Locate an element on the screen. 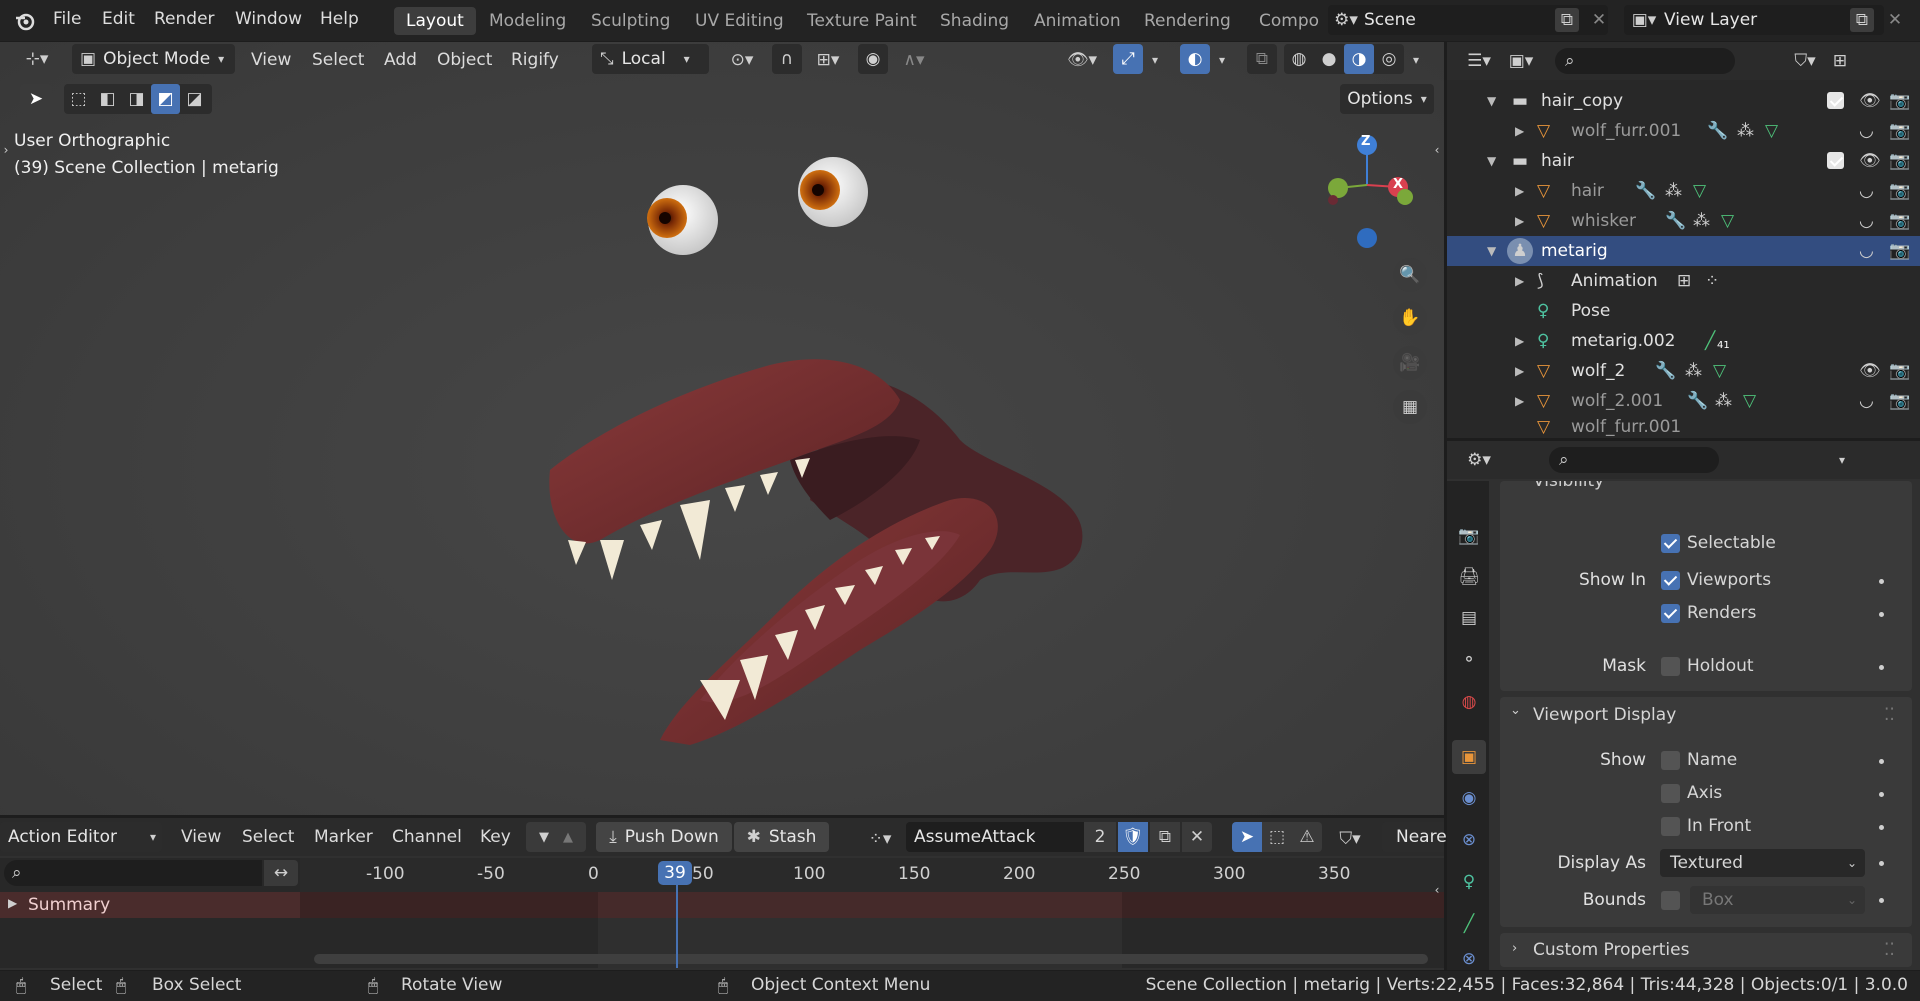  outliner-row: ▶ ▽ wolf_2.001 🔧 ⁂ ▽ ◡ 📷 is located at coordinates (1683, 401).